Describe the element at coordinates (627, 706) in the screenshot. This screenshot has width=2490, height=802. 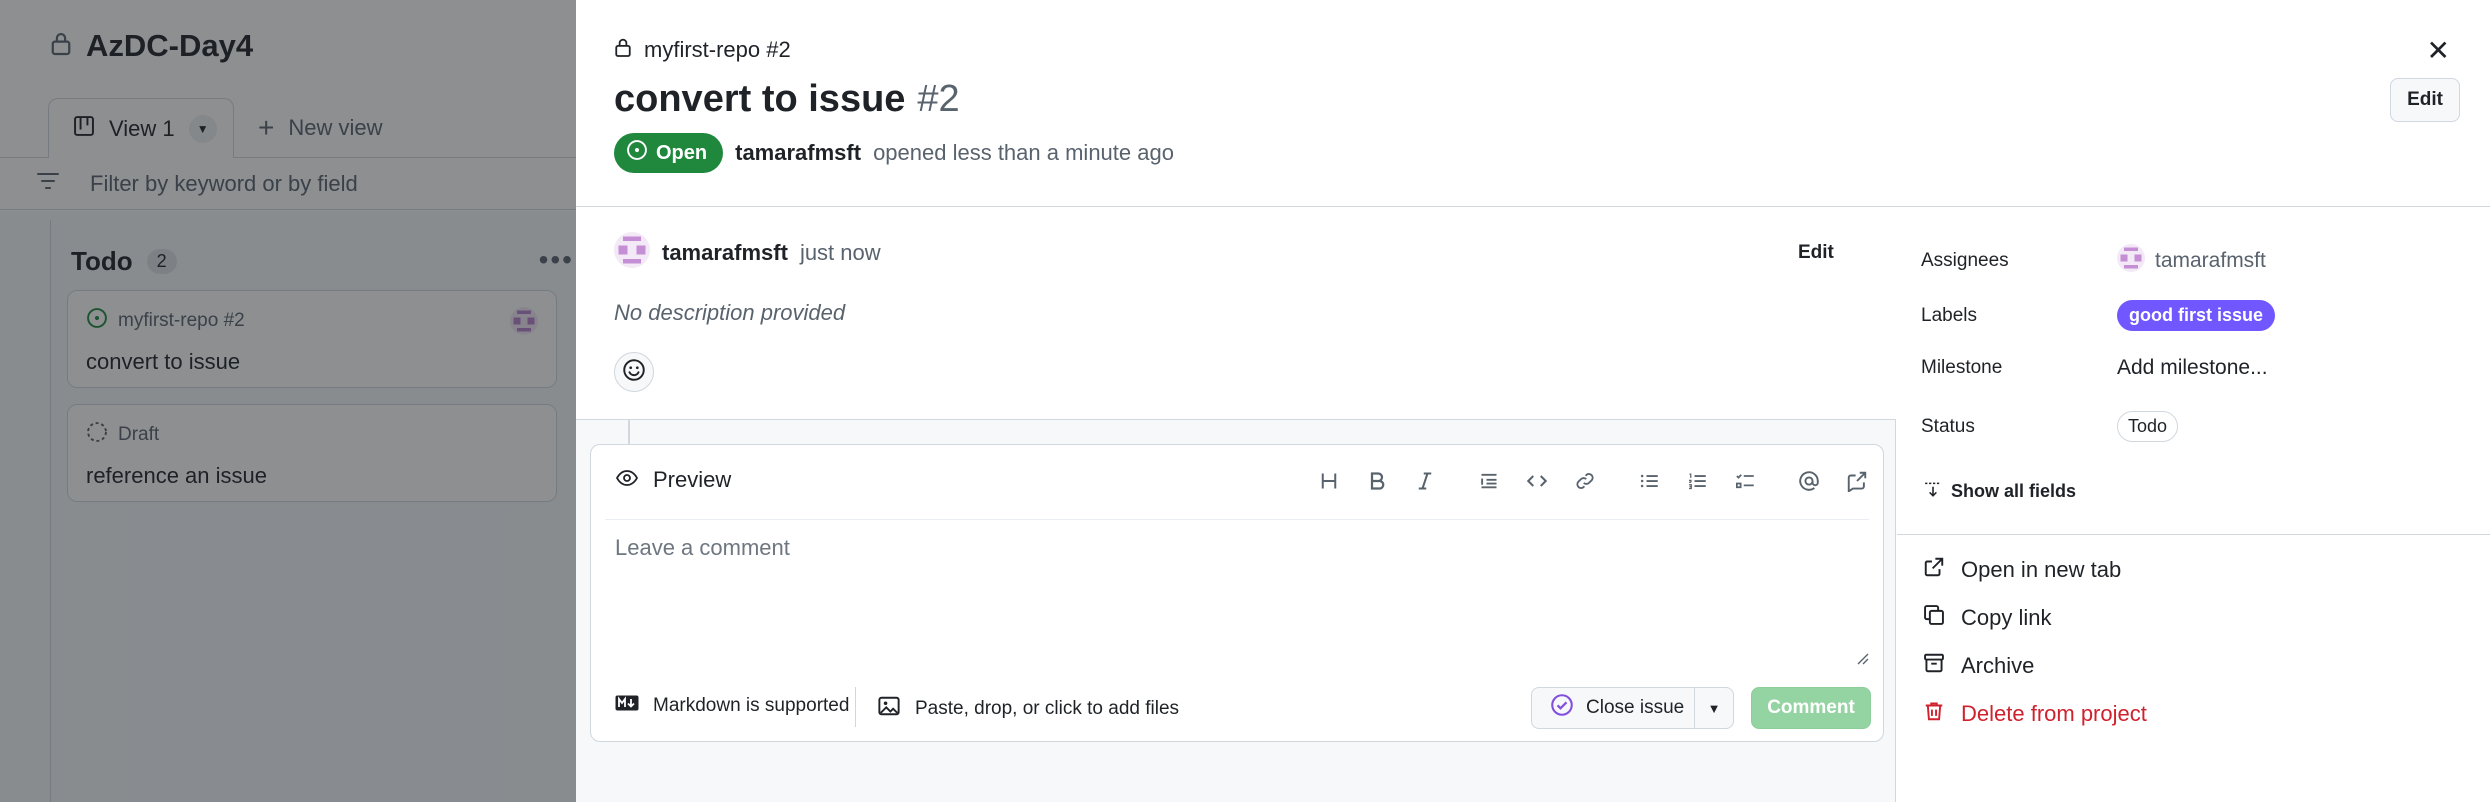
I see `markdown-icon` at that location.